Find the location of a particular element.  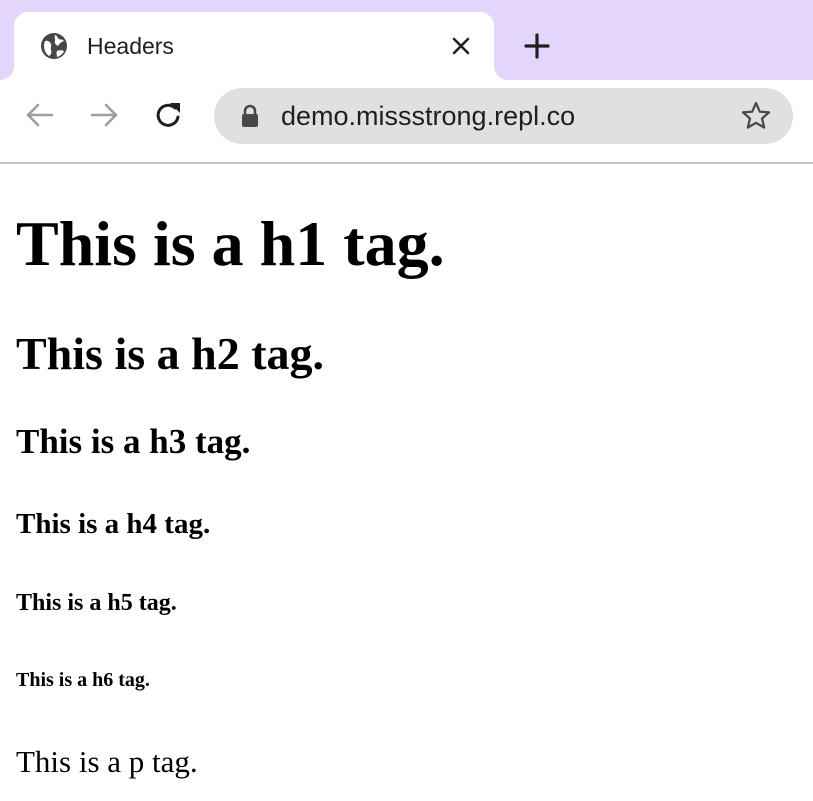

url-text: demo.missstrong.repl.co is located at coordinates (428, 116).